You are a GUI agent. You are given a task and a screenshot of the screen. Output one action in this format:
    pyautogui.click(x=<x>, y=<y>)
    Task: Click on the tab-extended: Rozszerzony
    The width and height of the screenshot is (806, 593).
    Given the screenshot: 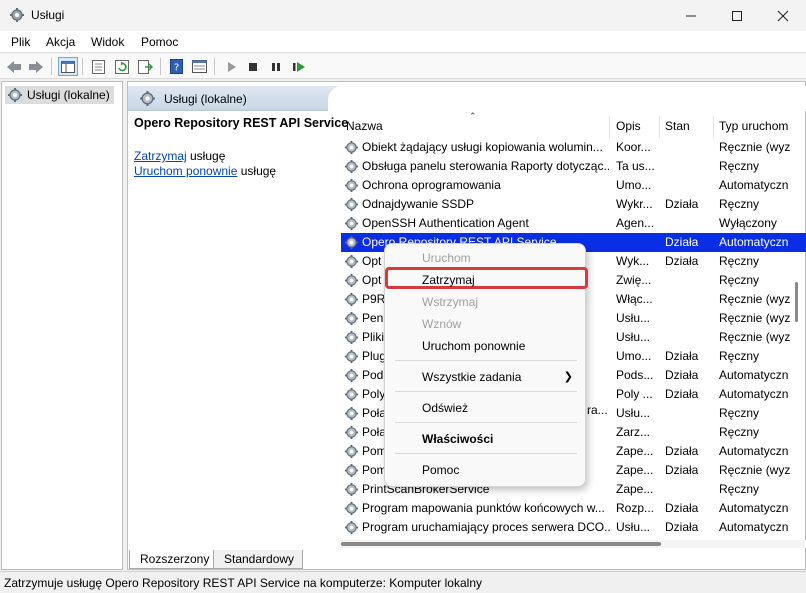 What is the action you would take?
    pyautogui.click(x=174, y=559)
    